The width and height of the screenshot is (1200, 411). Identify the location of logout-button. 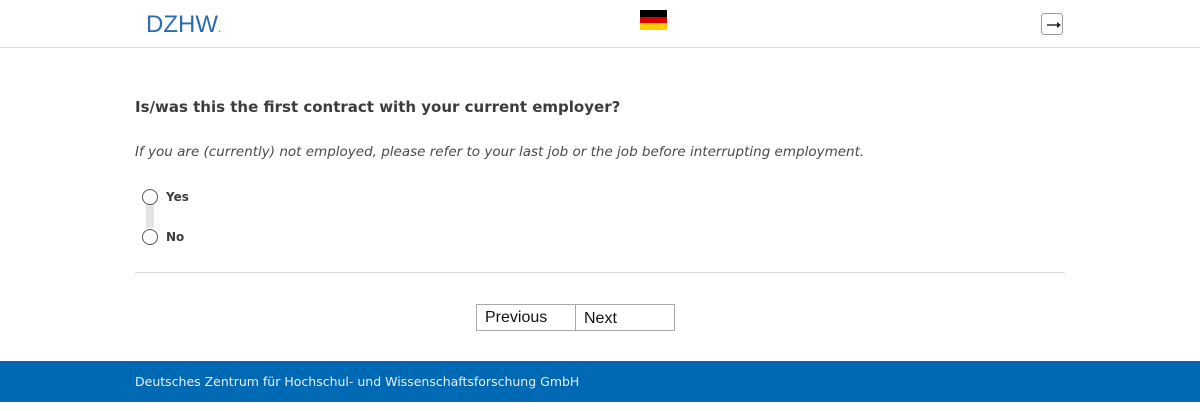
(1052, 24).